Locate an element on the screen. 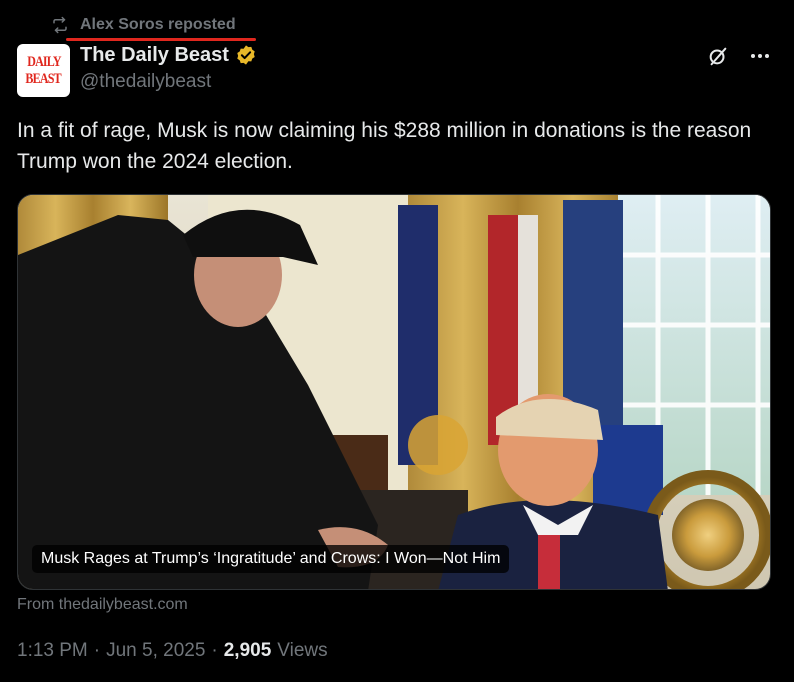  repost-header: Alex Soros reposted is located at coordinates (143, 25).